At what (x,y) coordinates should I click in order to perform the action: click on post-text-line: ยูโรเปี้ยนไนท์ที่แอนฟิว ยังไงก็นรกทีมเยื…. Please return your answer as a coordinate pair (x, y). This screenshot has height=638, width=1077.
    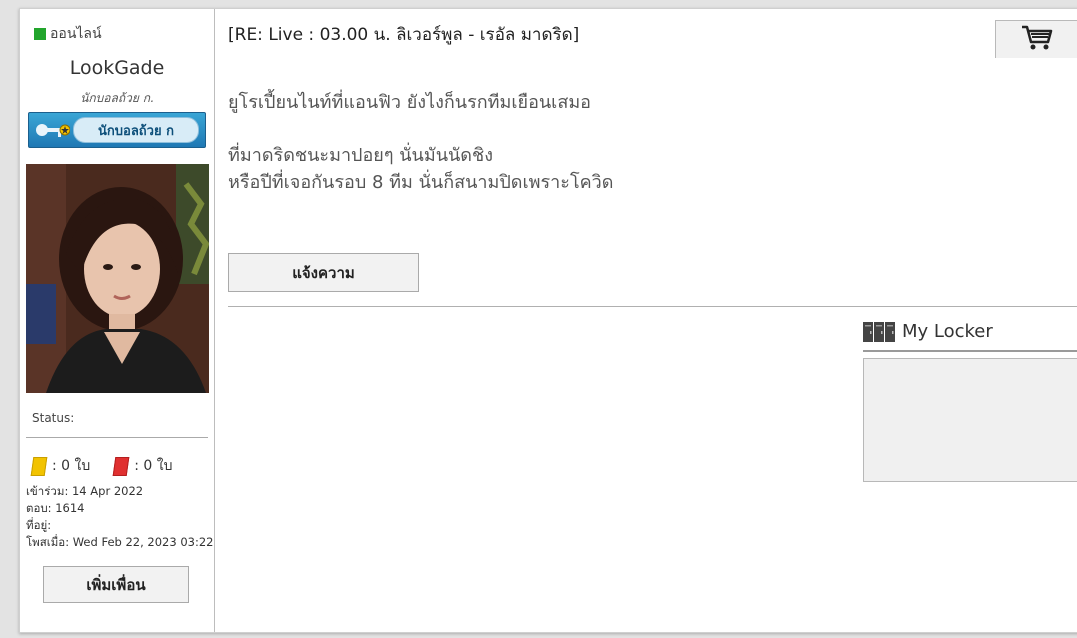
    Looking at the image, I should click on (409, 102).